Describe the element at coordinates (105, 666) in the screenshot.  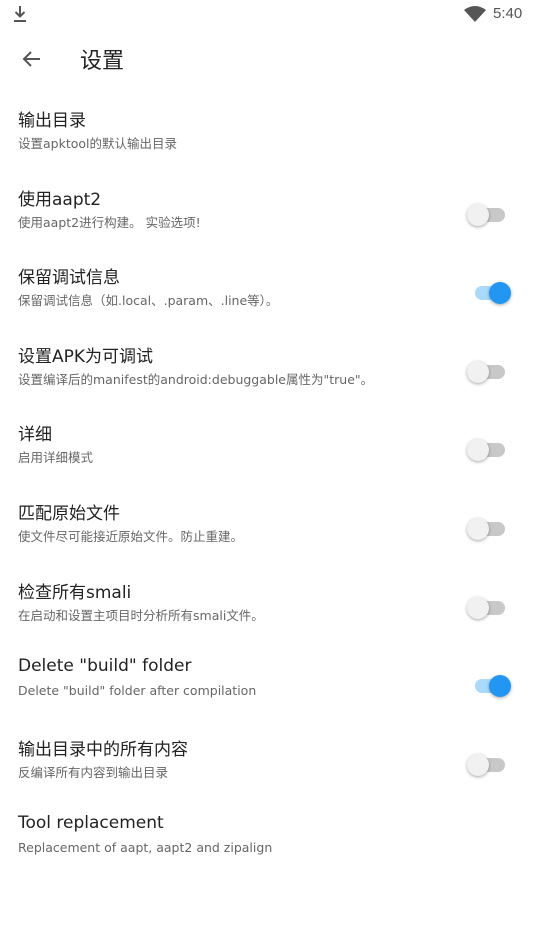
I see `setting-title: Delete "build" folder` at that location.